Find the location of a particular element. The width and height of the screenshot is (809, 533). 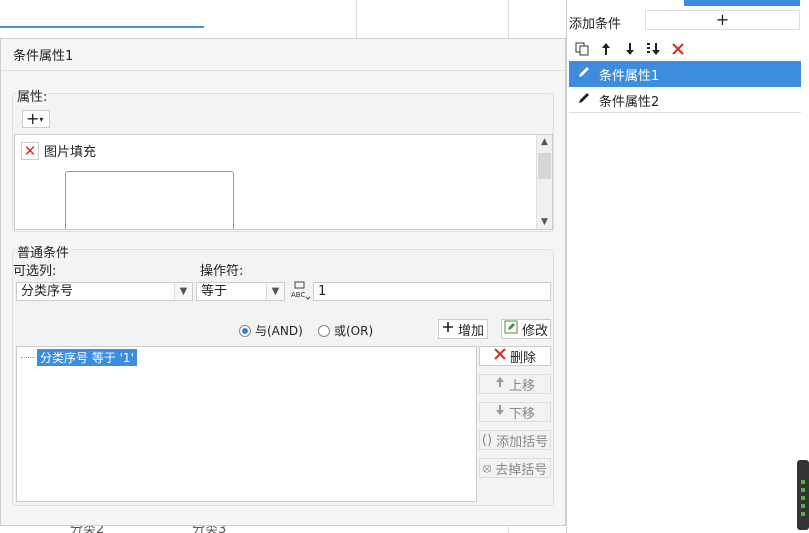

add-condition-button: + is located at coordinates (722, 20).